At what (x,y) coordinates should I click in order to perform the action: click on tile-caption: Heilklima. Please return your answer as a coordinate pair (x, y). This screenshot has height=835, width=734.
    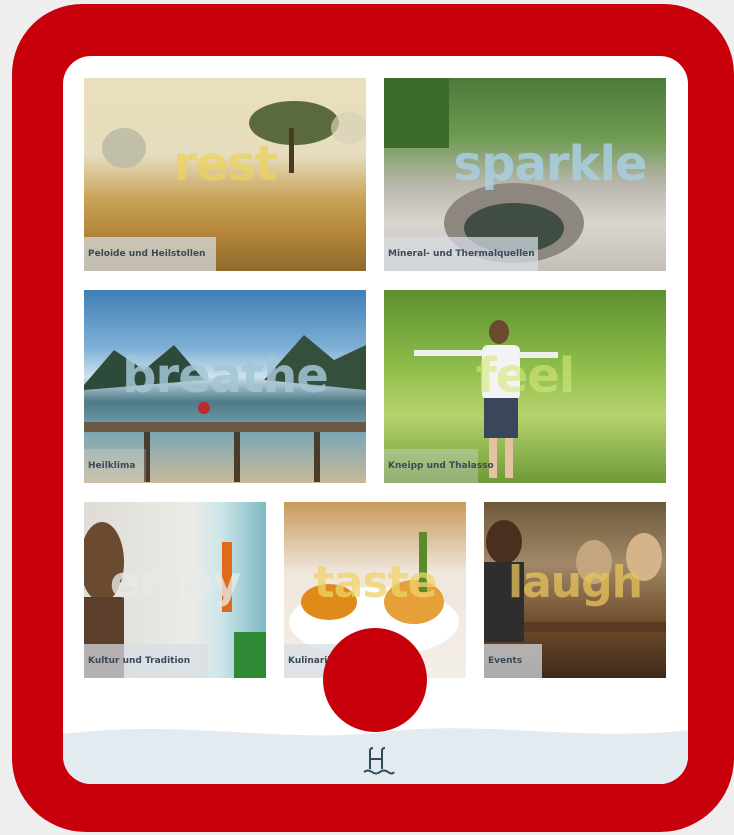
    Looking at the image, I should click on (115, 466).